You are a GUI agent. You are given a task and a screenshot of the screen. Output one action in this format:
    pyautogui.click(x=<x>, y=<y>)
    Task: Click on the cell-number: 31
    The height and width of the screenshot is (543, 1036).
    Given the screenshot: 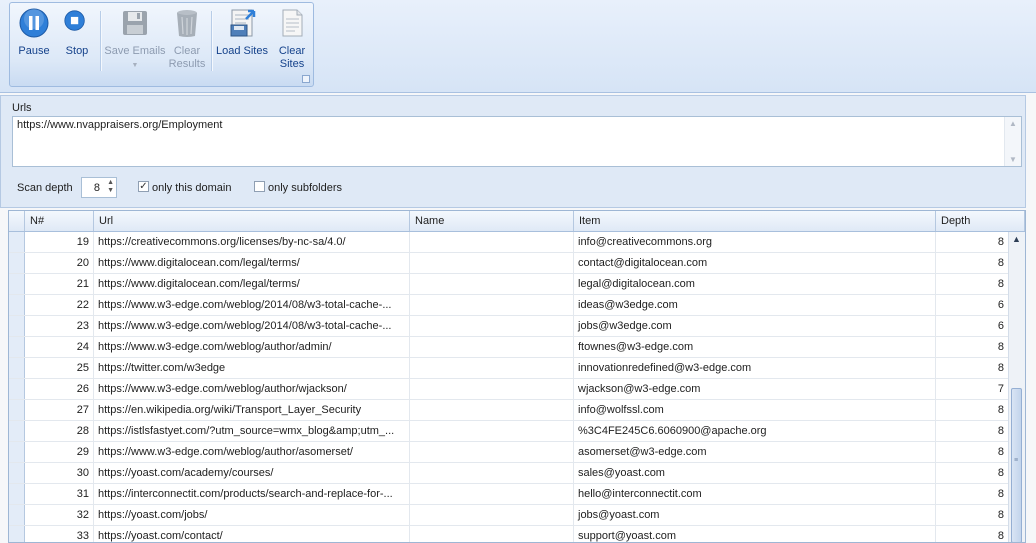 What is the action you would take?
    pyautogui.click(x=59, y=494)
    